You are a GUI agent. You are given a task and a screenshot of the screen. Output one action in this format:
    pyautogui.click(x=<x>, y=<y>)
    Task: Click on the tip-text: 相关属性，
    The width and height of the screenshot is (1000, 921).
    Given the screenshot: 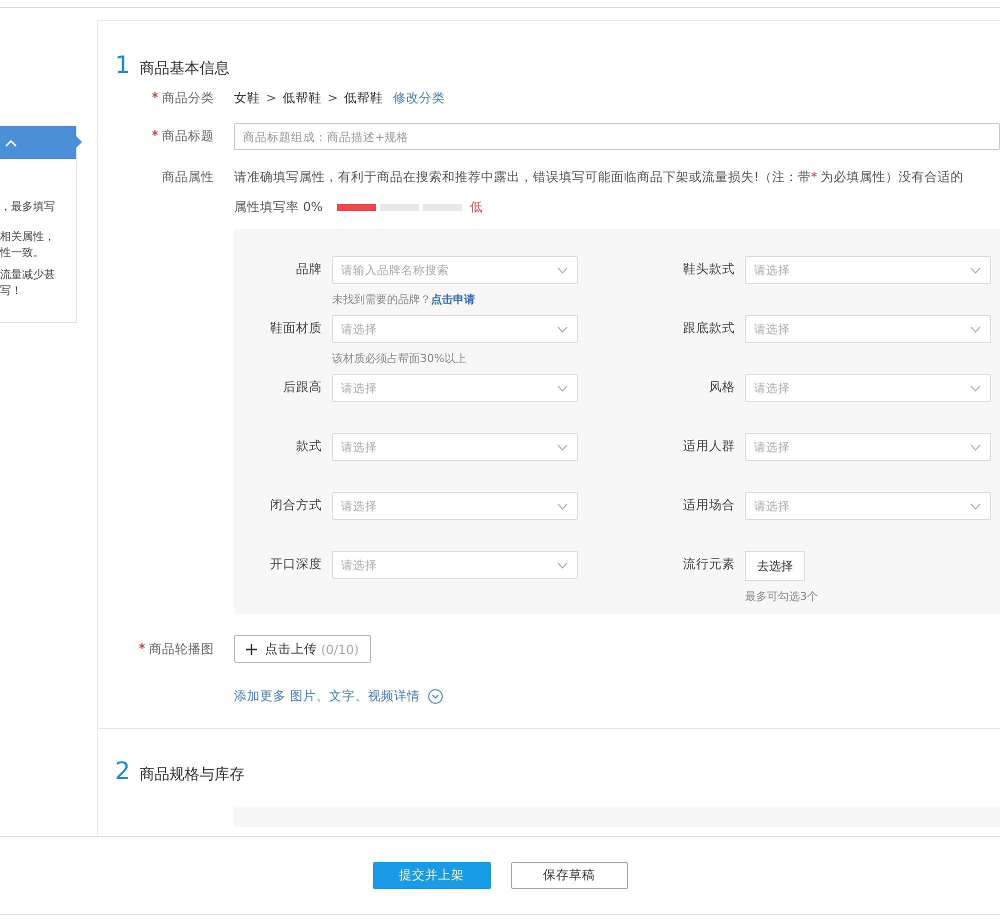 What is the action you would take?
    pyautogui.click(x=27, y=237)
    